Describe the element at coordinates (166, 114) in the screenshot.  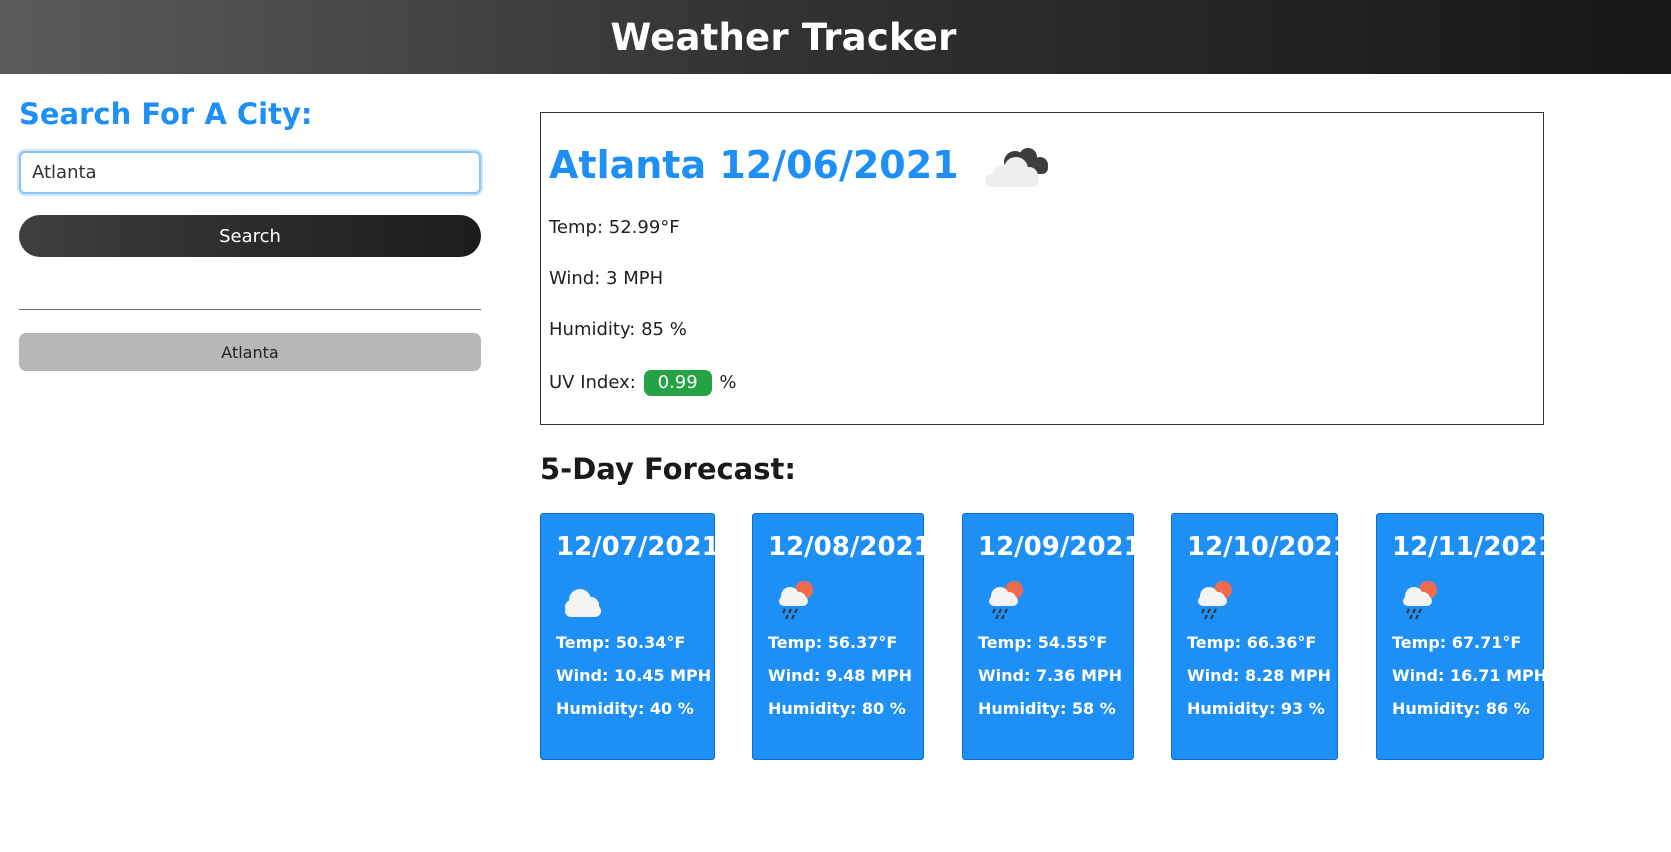
I see `search-heading: Search For A City:` at that location.